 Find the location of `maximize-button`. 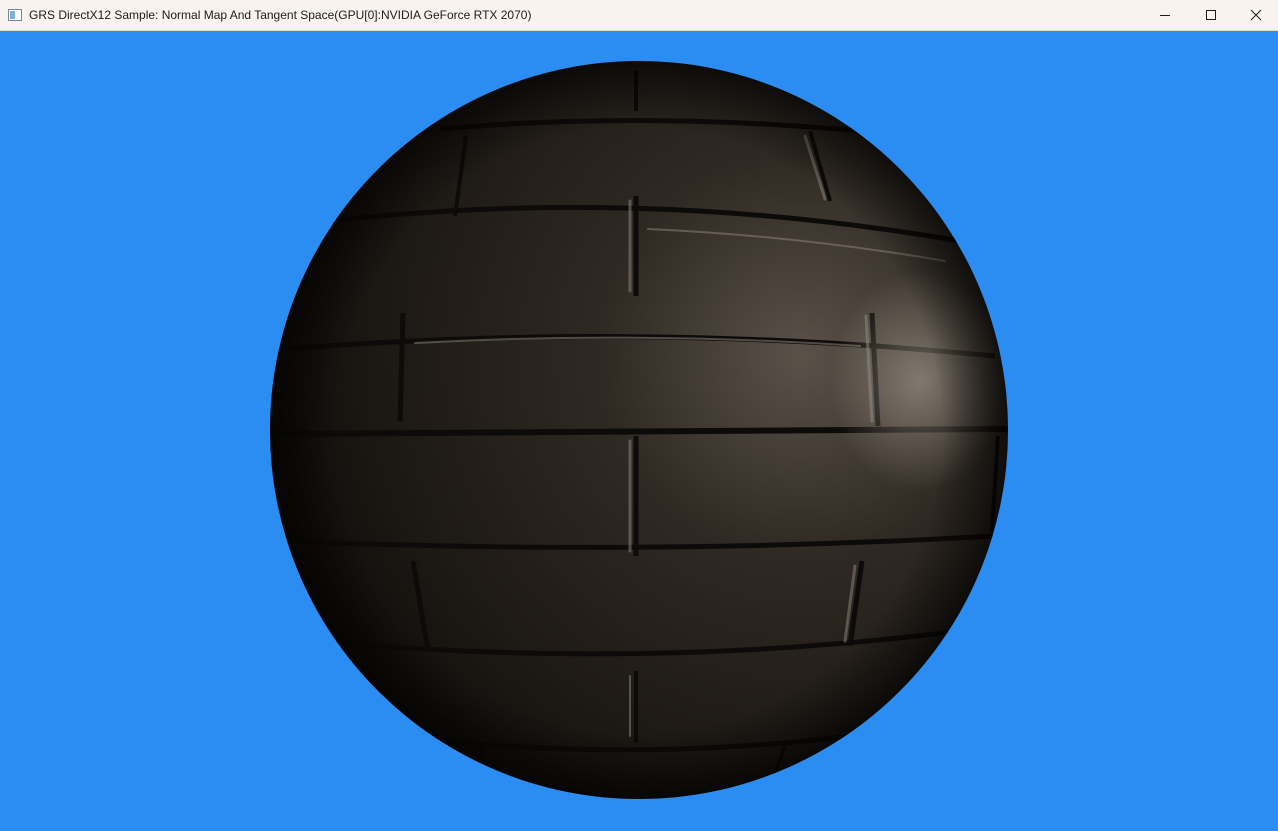

maximize-button is located at coordinates (1211, 15).